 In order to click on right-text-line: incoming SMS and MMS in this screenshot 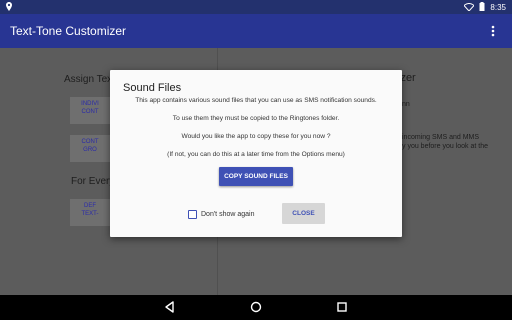, I will do `click(441, 137)`.